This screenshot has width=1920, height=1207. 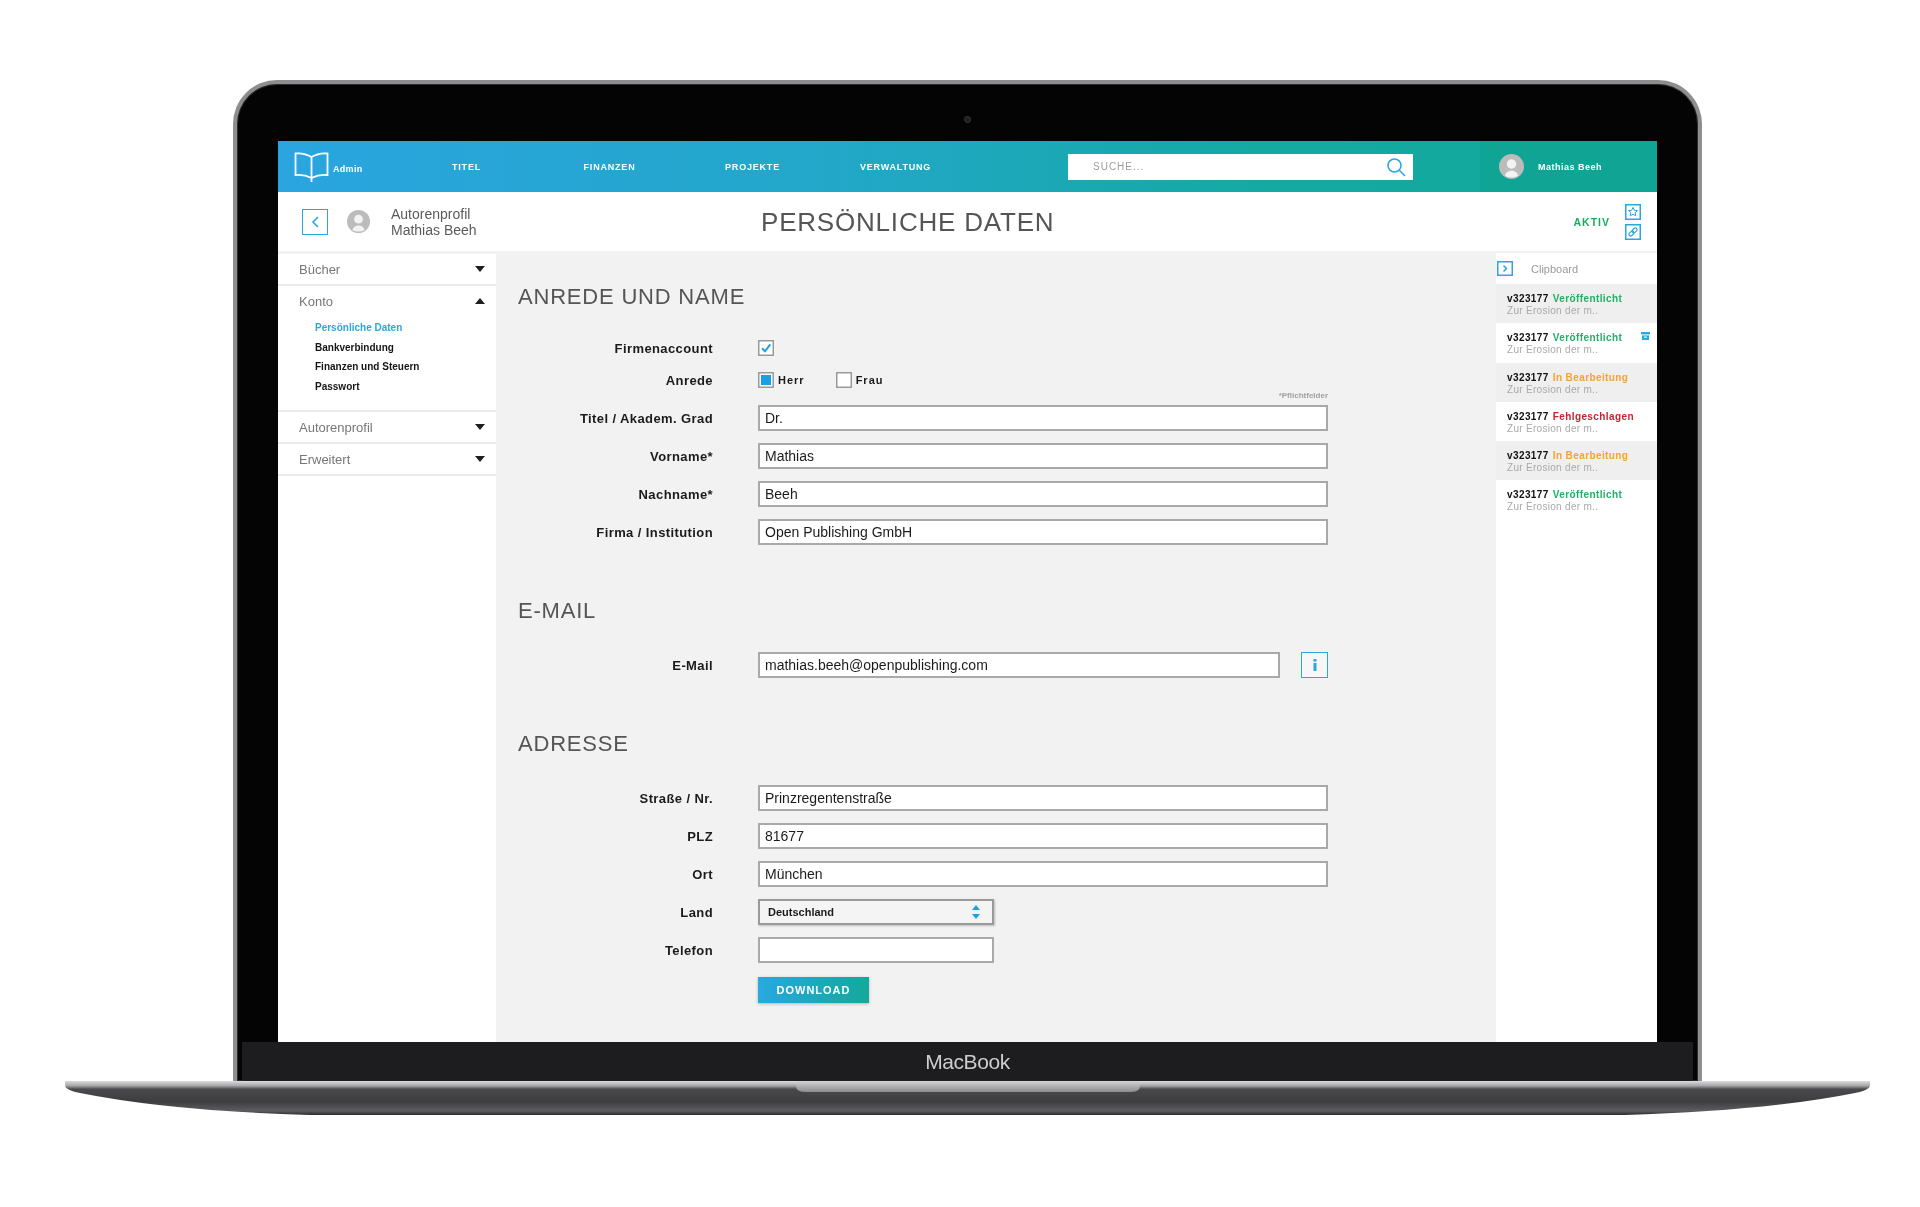 I want to click on box-icon, so click(x=1645, y=336).